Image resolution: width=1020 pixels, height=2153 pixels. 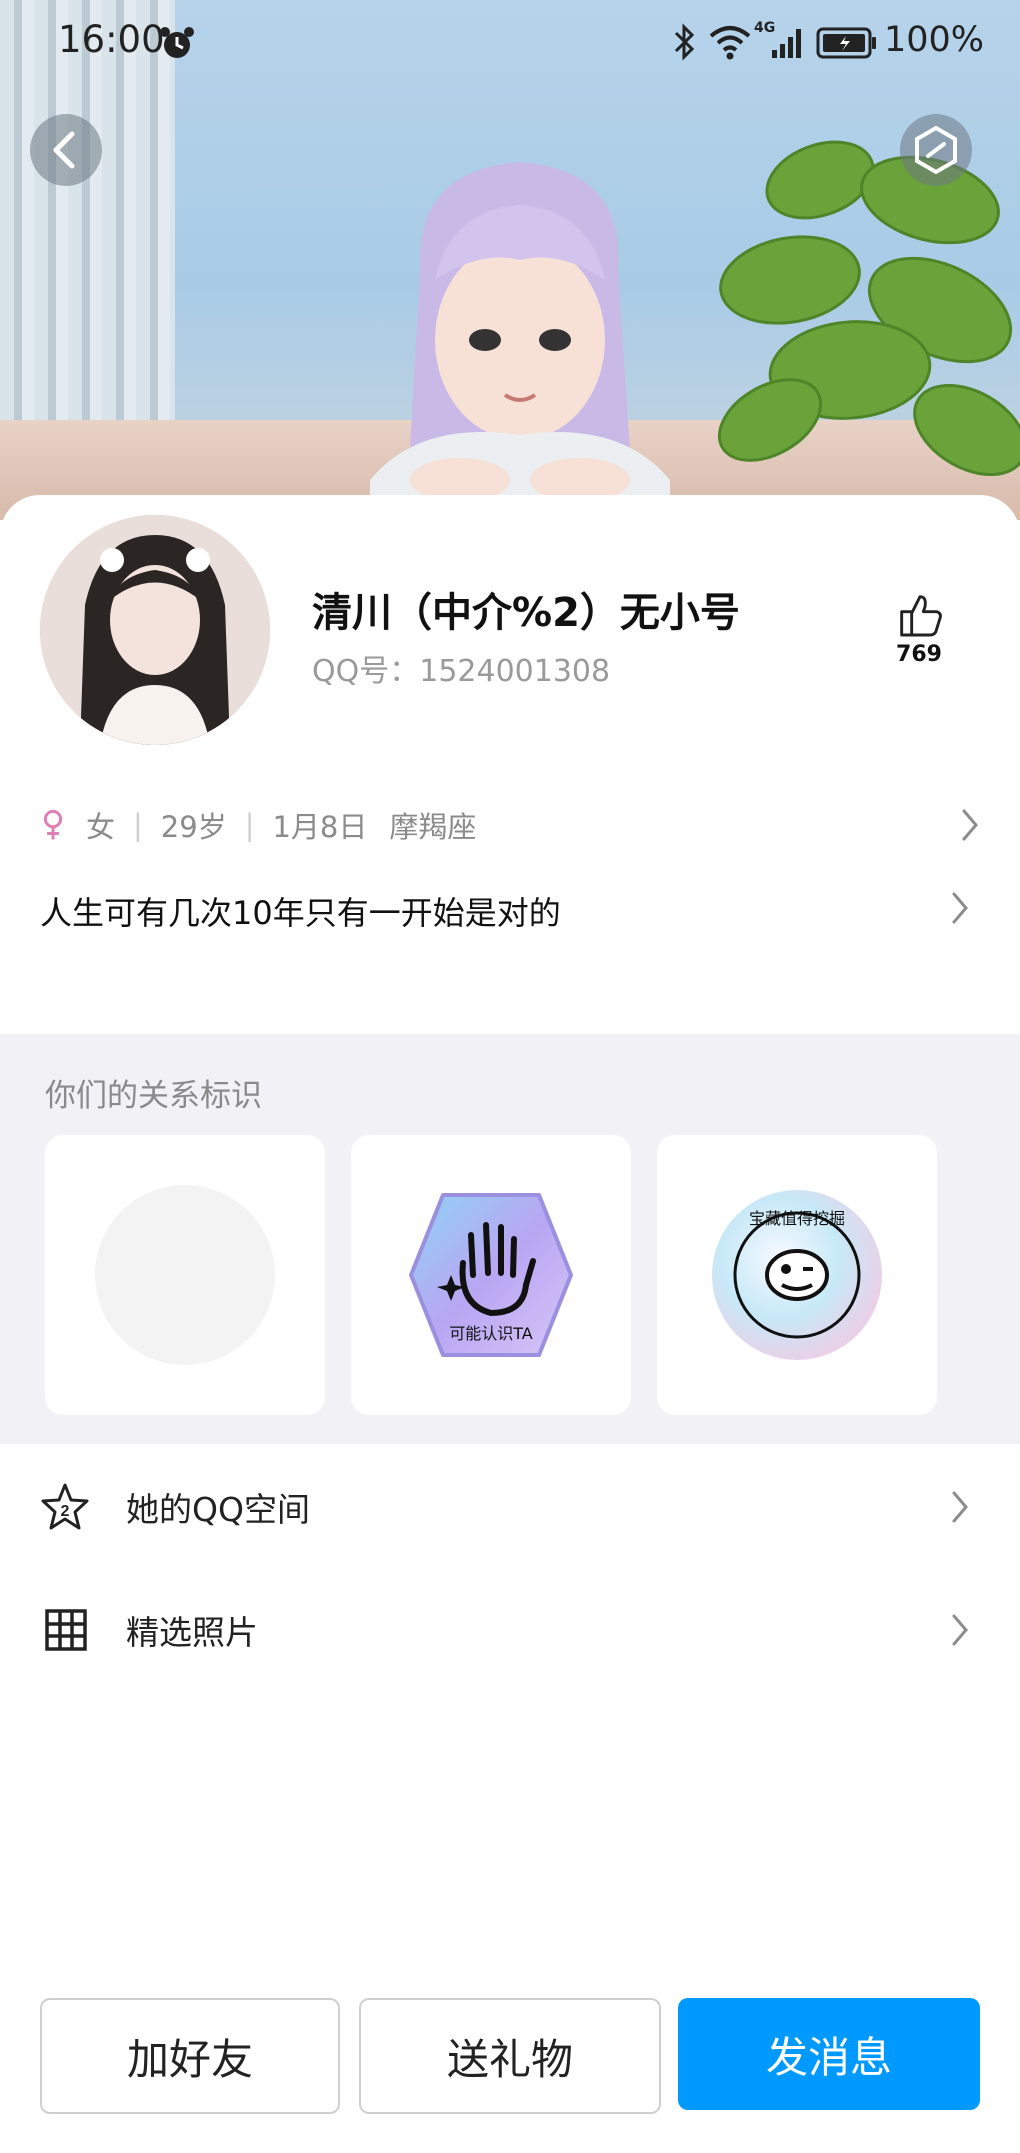 I want to click on birthday-label: 1月8日, so click(x=320, y=827).